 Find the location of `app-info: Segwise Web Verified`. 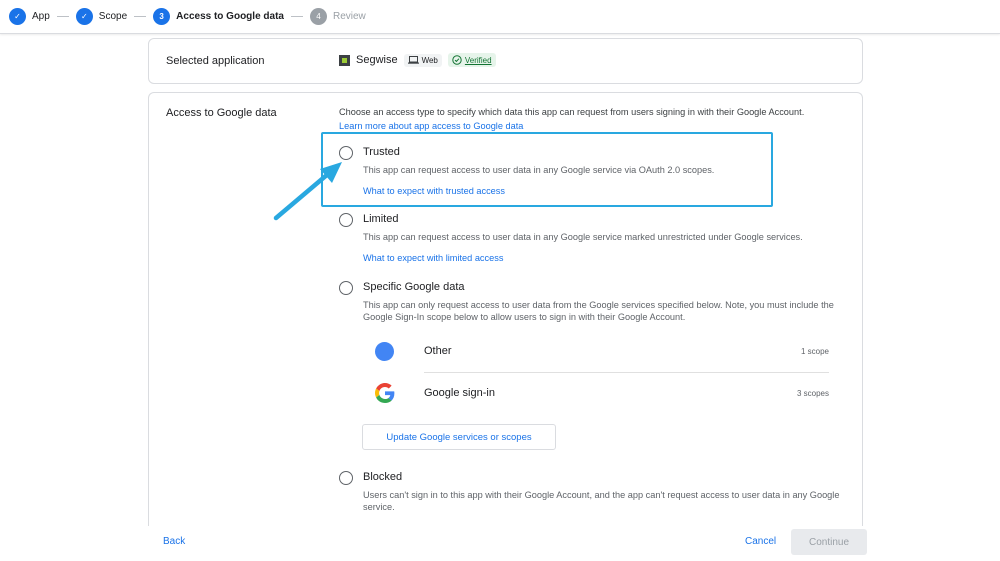

app-info: Segwise Web Verified is located at coordinates (417, 60).